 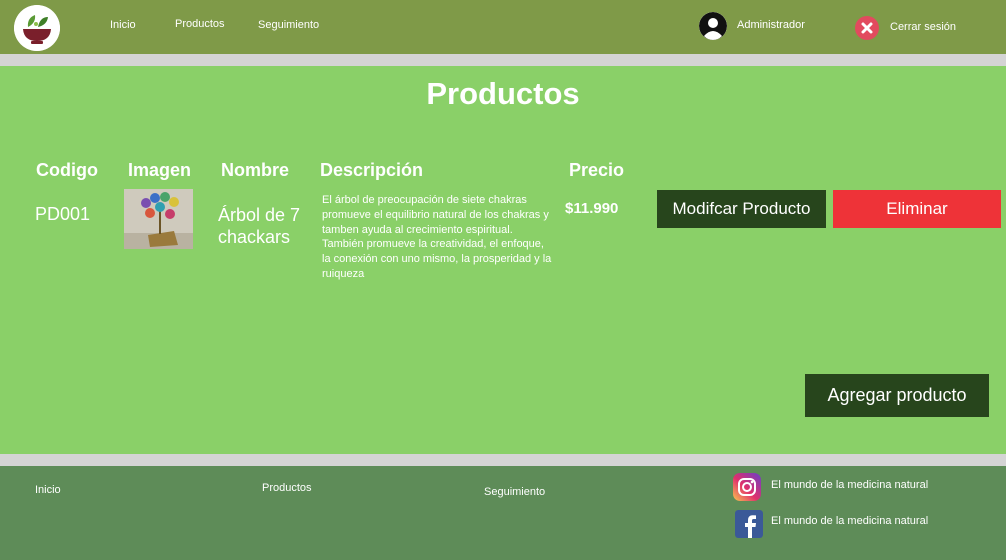 What do you see at coordinates (503, 93) in the screenshot?
I see `page-title: Productos` at bounding box center [503, 93].